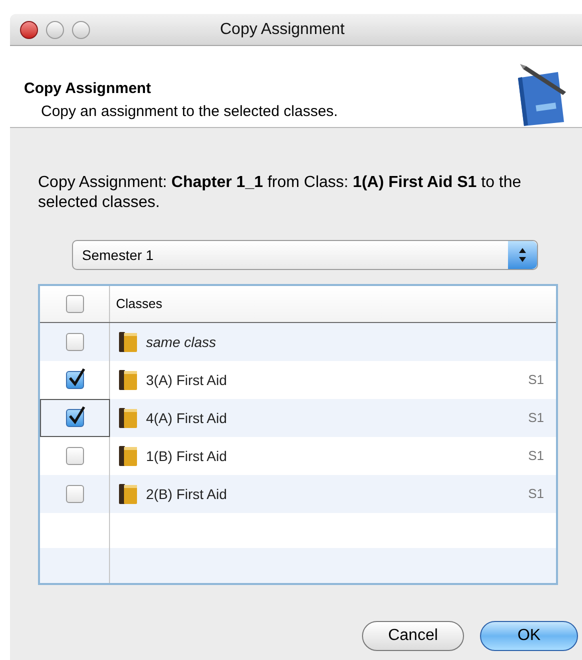  Describe the element at coordinates (136, 304) in the screenshot. I see `column-header: Classes` at that location.